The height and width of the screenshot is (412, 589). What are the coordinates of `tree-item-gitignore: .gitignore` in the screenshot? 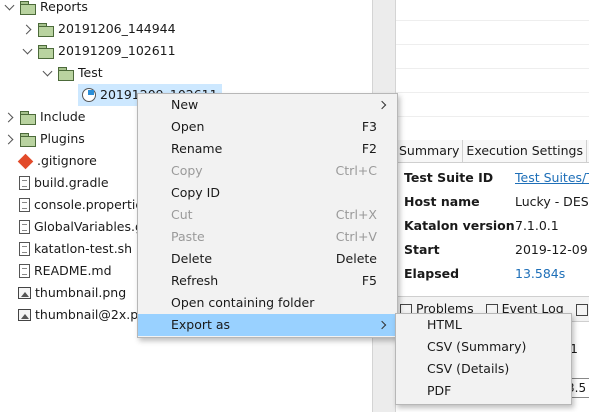 It's located at (56, 161).